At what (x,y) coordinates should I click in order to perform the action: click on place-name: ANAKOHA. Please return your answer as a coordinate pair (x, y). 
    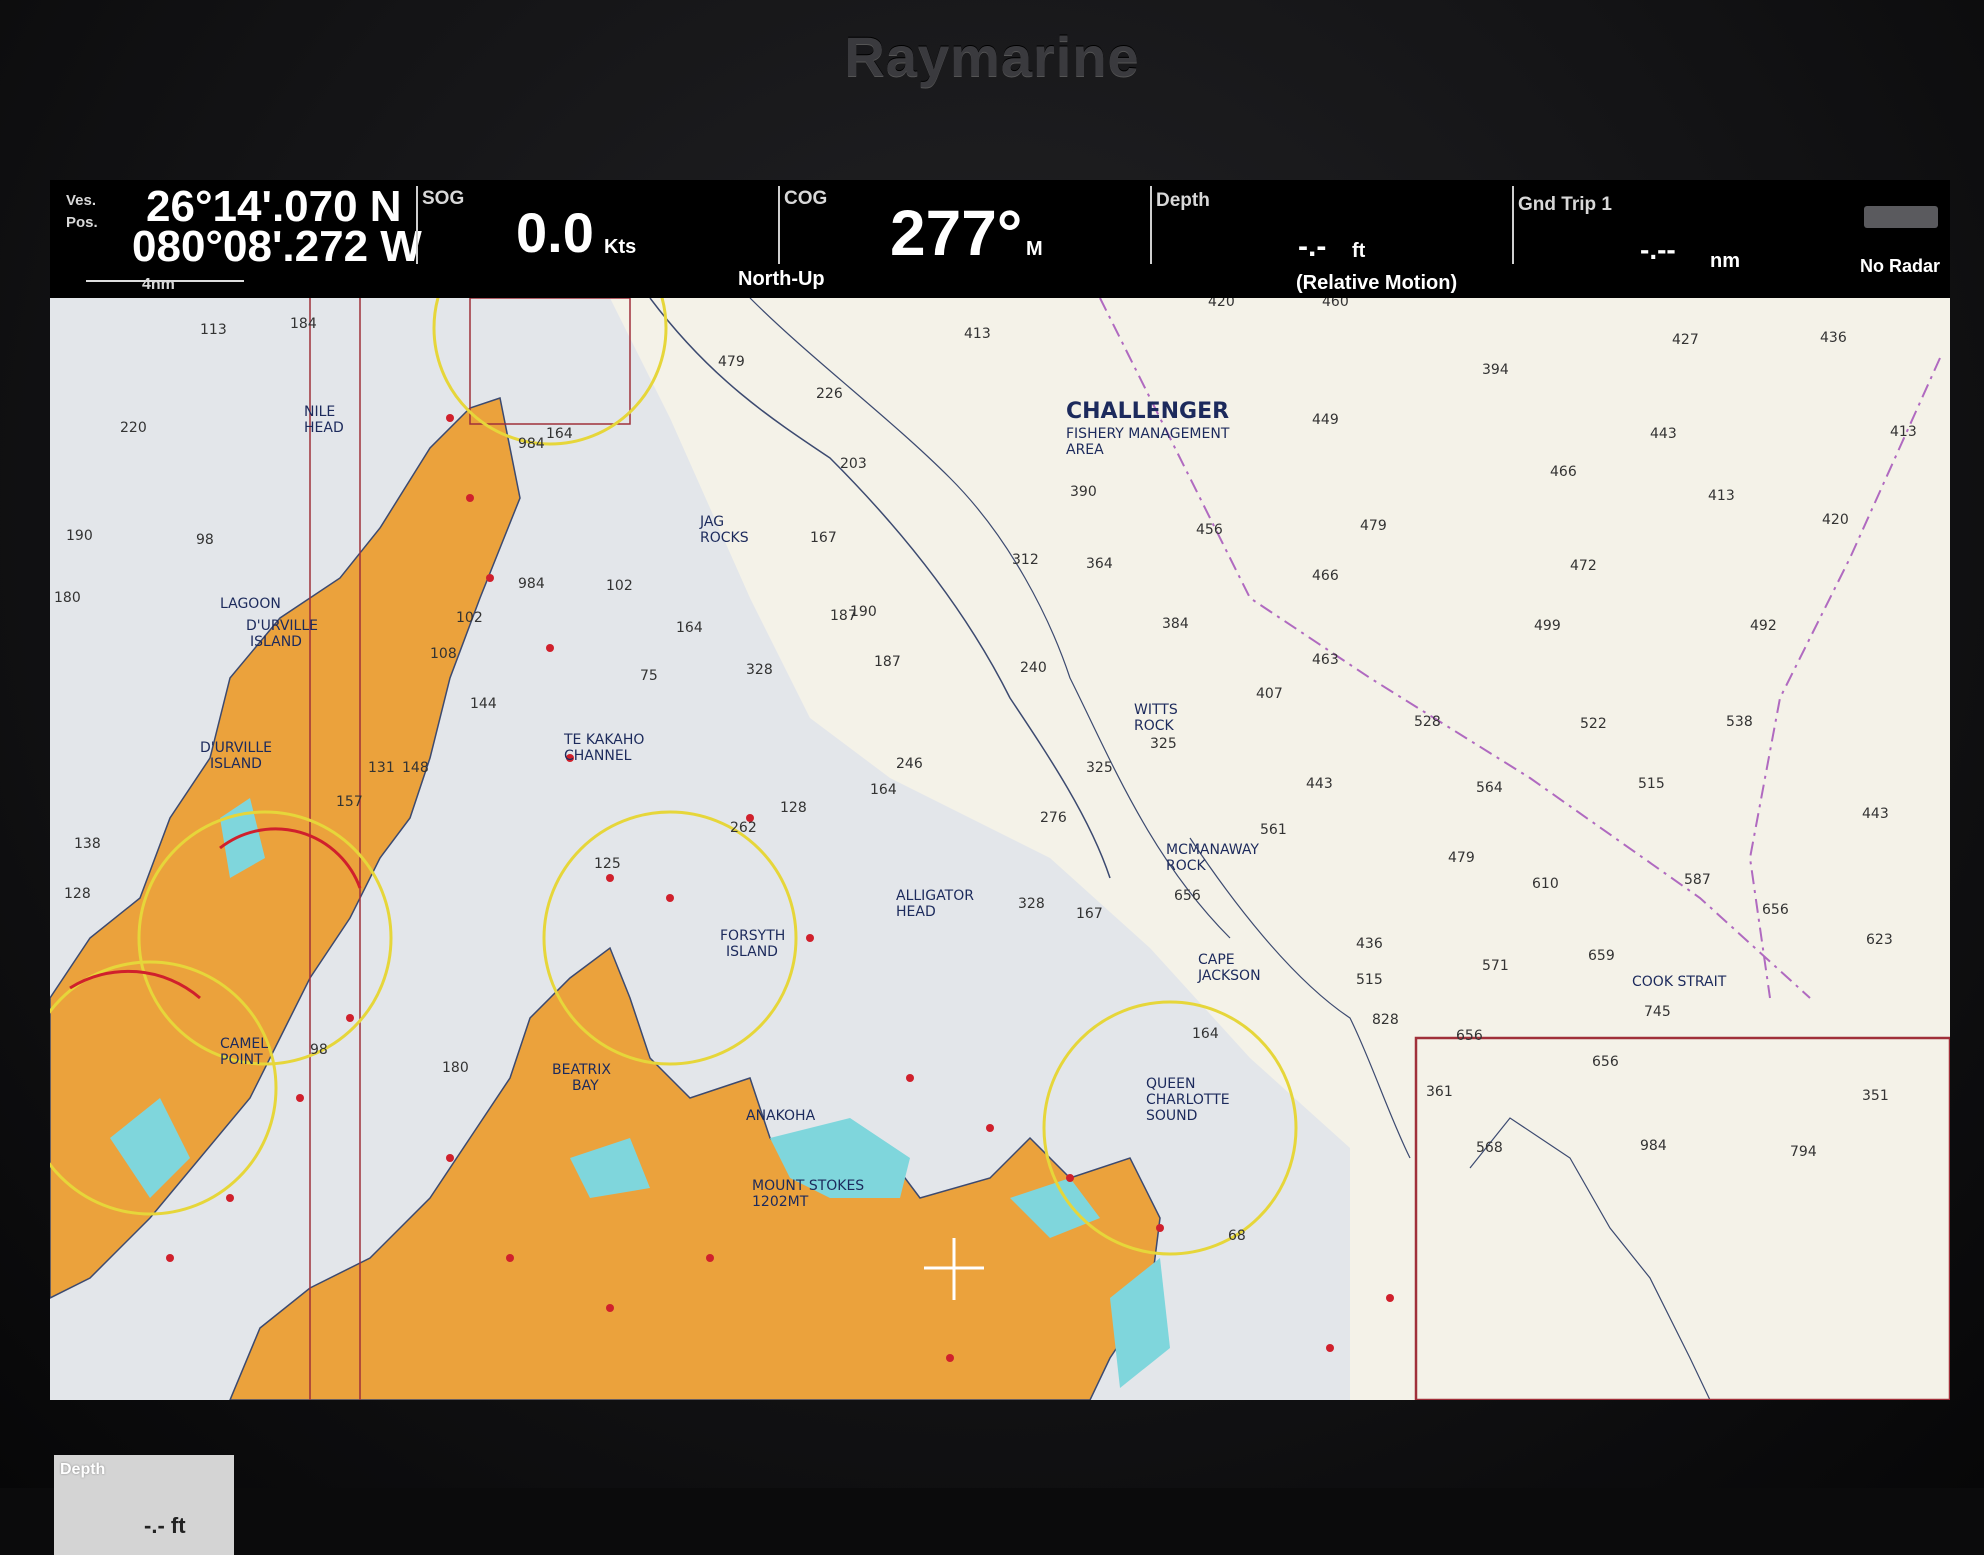
    Looking at the image, I should click on (781, 1116).